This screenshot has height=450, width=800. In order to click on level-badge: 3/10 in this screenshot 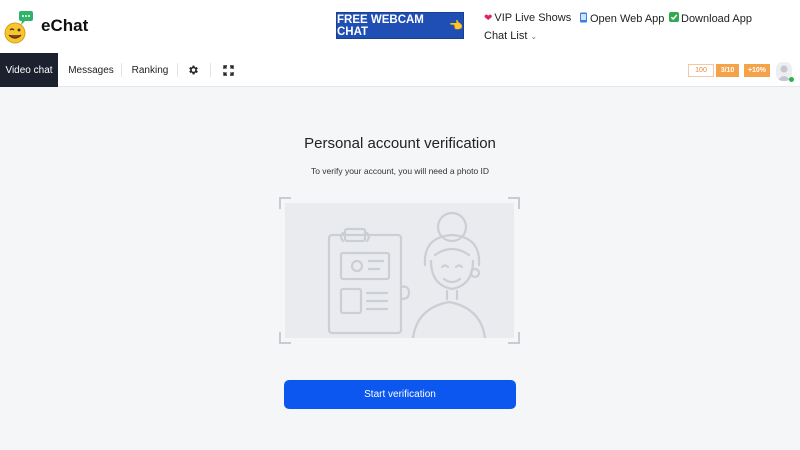, I will do `click(727, 70)`.